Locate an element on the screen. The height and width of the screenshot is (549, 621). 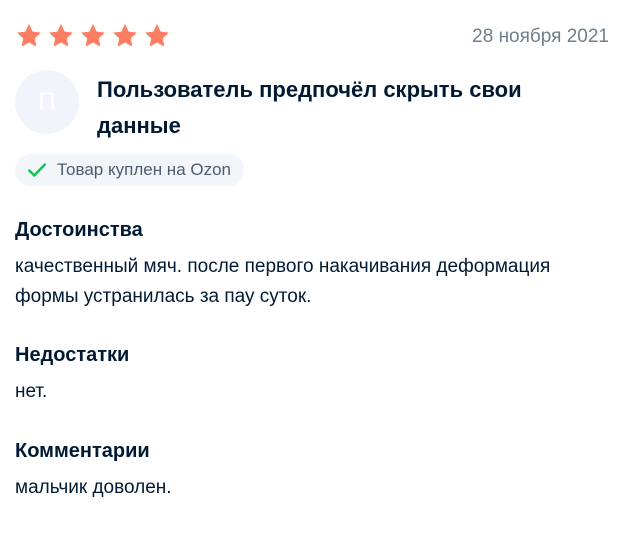
purchased-badge: Товар куплен на Ozon is located at coordinates (130, 170).